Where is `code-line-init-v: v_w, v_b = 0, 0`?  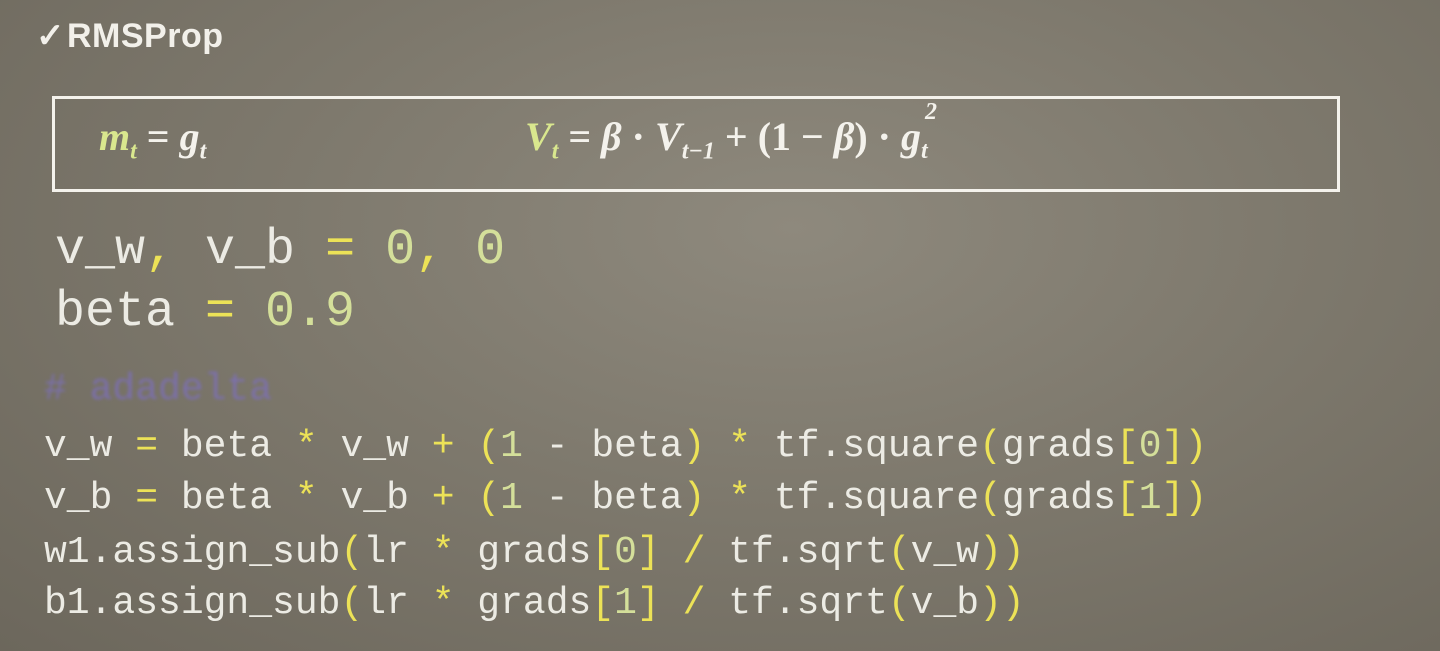 code-line-init-v: v_w, v_b = 0, 0 is located at coordinates (280, 250).